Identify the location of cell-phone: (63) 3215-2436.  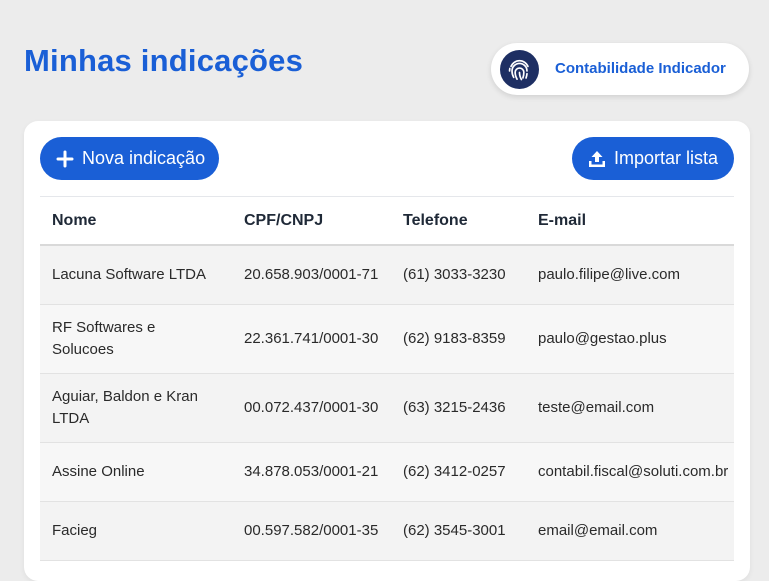
(454, 407).